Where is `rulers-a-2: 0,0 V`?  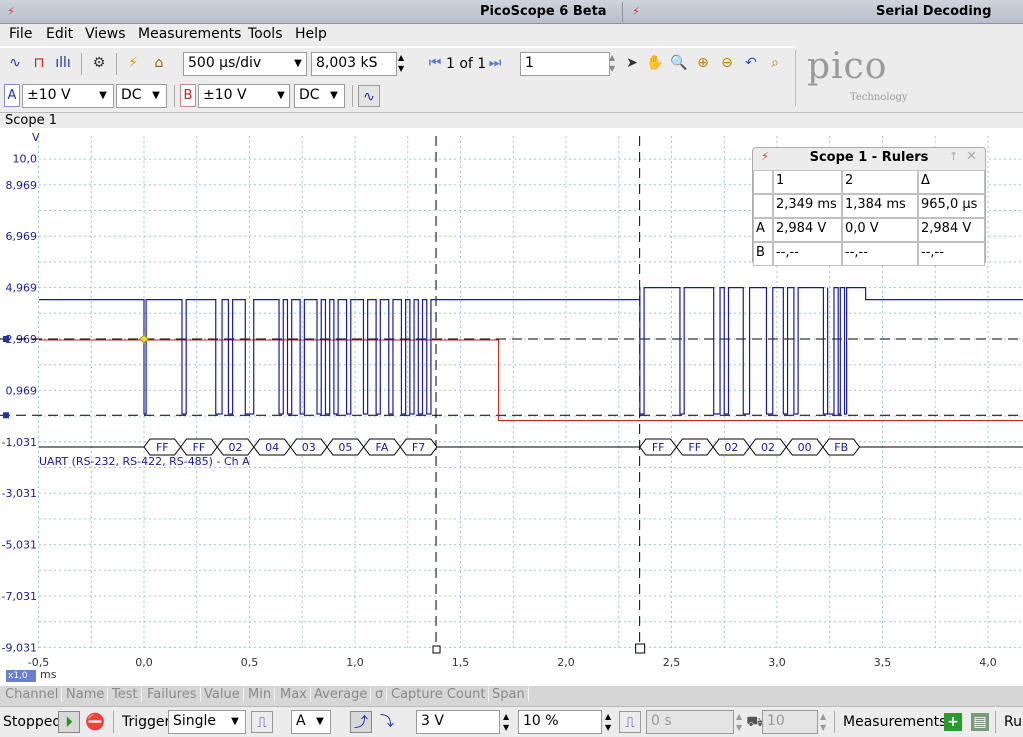
rulers-a-2: 0,0 V is located at coordinates (880, 230).